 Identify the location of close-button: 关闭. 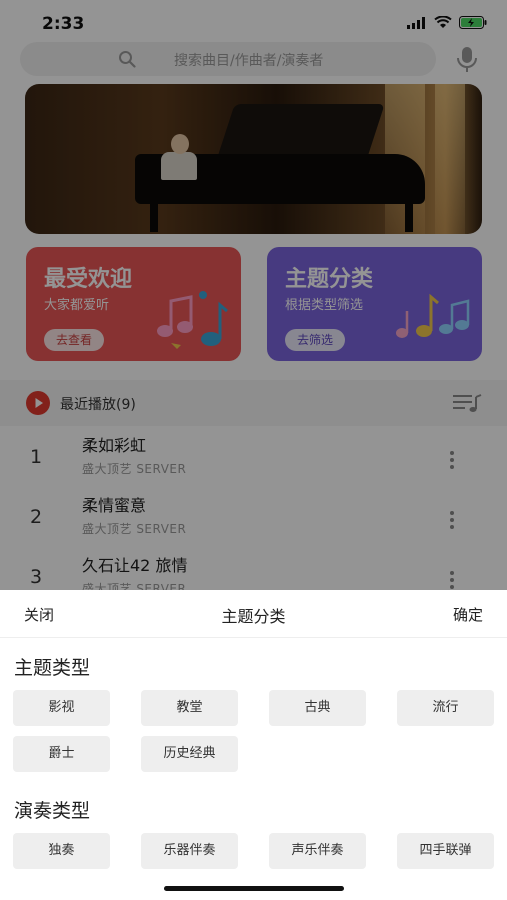
(39, 614).